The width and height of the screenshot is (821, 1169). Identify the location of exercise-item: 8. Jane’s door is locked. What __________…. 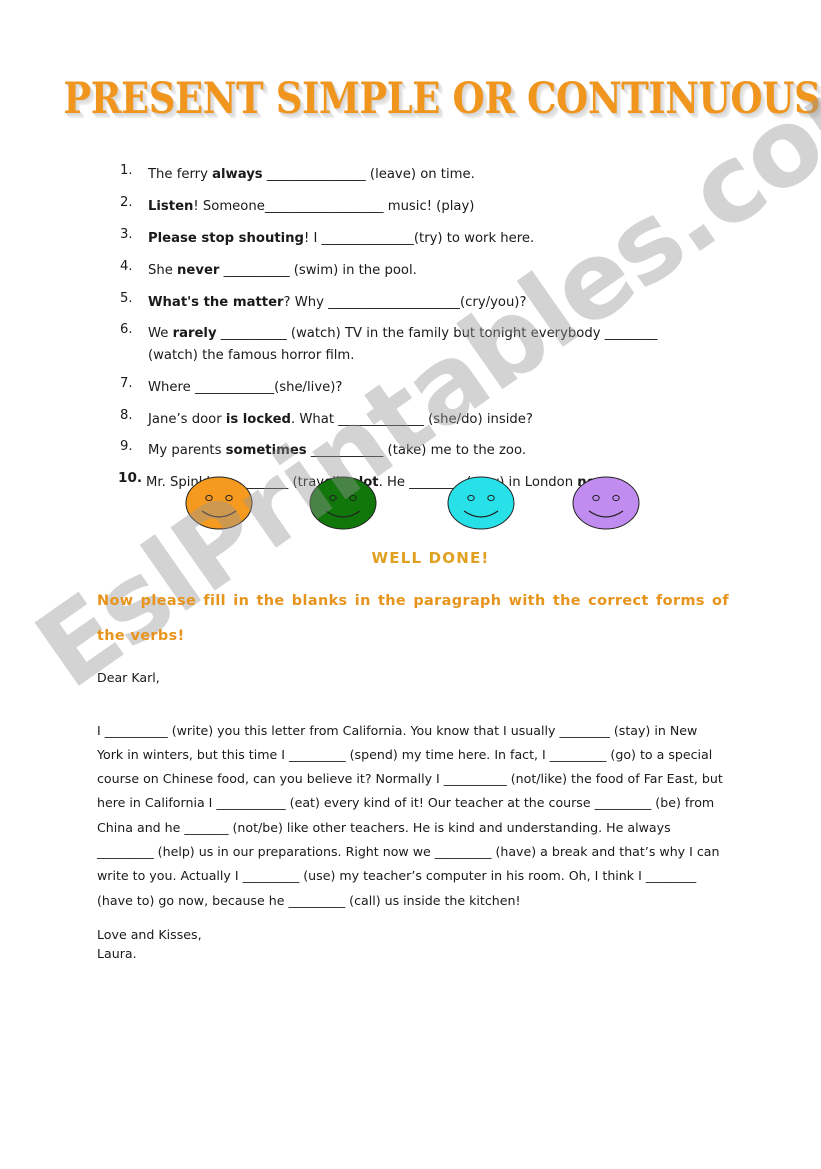
(413, 418).